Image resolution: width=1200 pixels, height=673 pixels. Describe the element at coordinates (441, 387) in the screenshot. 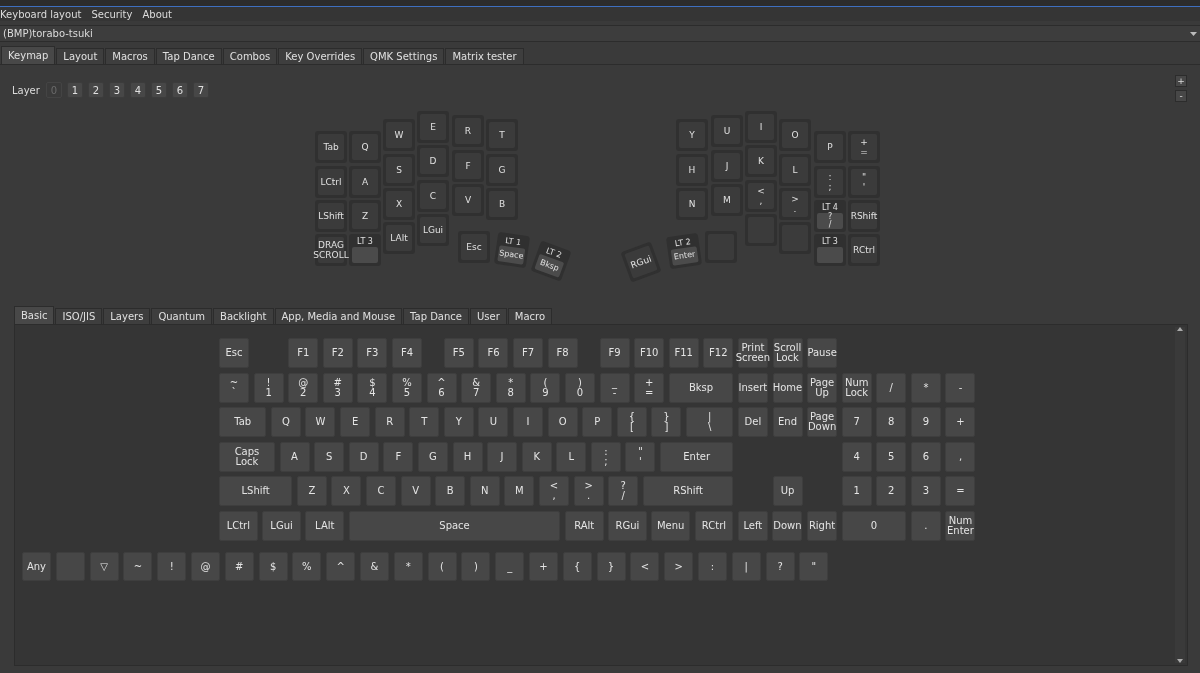

I see `keycode-key: ^ 6` at that location.